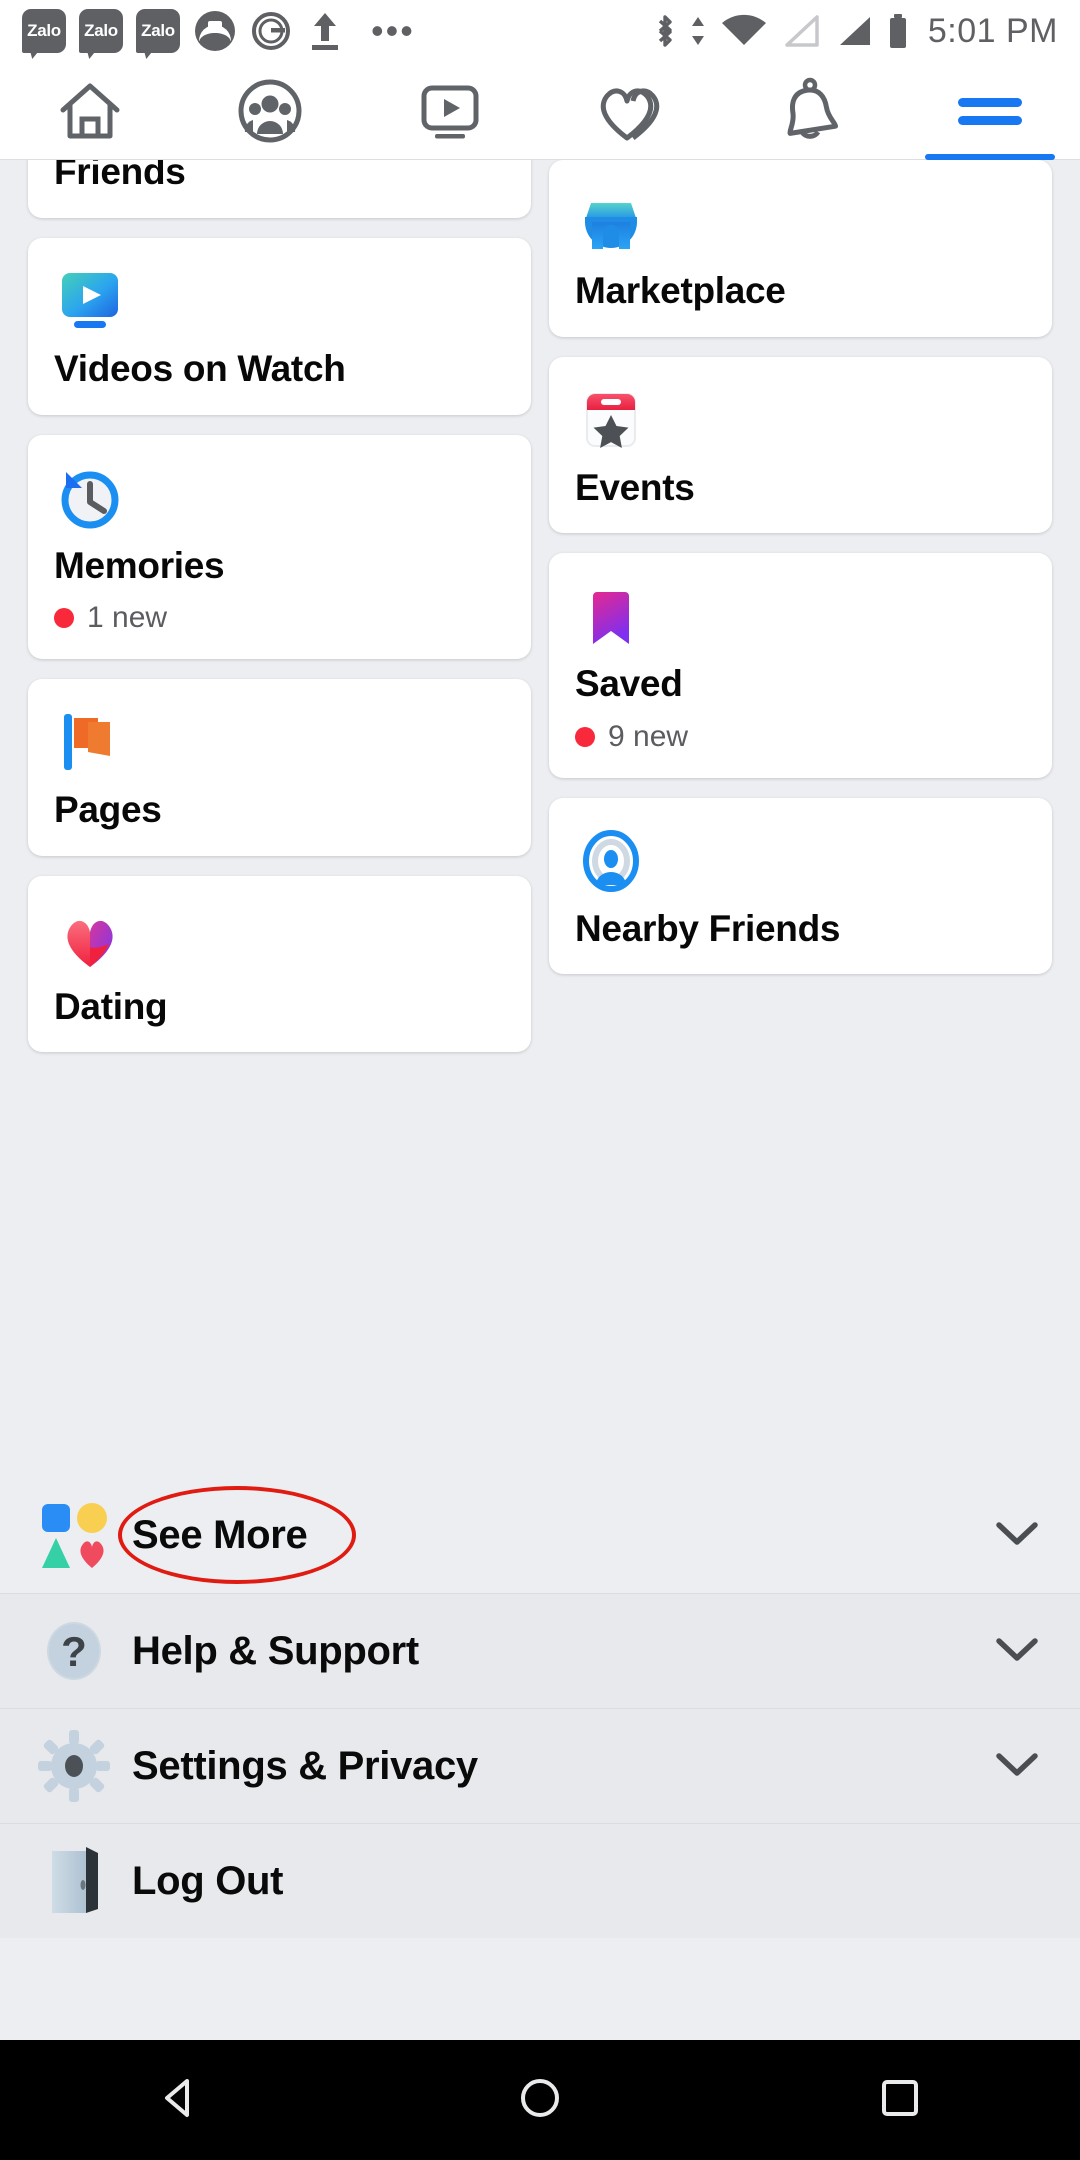 The height and width of the screenshot is (2160, 1080). Describe the element at coordinates (127, 618) in the screenshot. I see `badge-label: 1 new` at that location.